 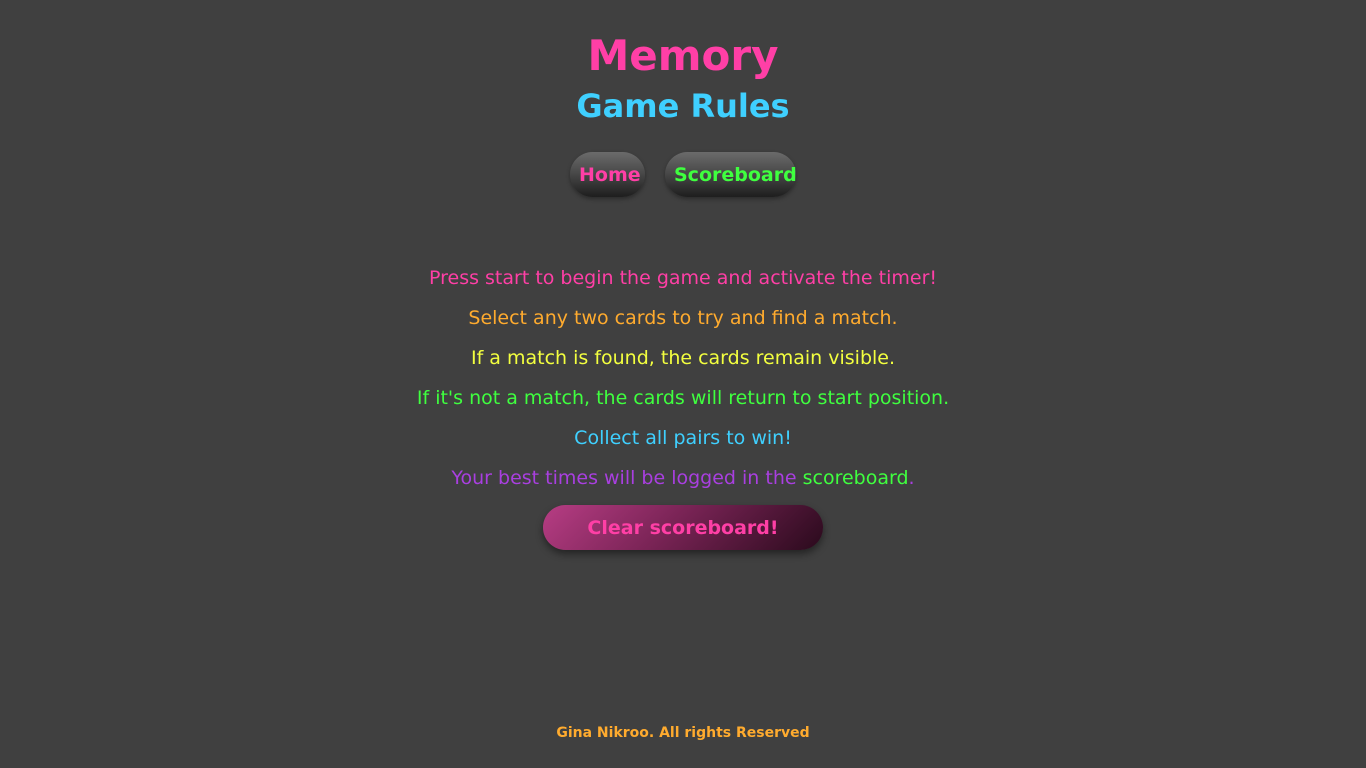 I want to click on page-subtitle: Game Rules, so click(x=683, y=106).